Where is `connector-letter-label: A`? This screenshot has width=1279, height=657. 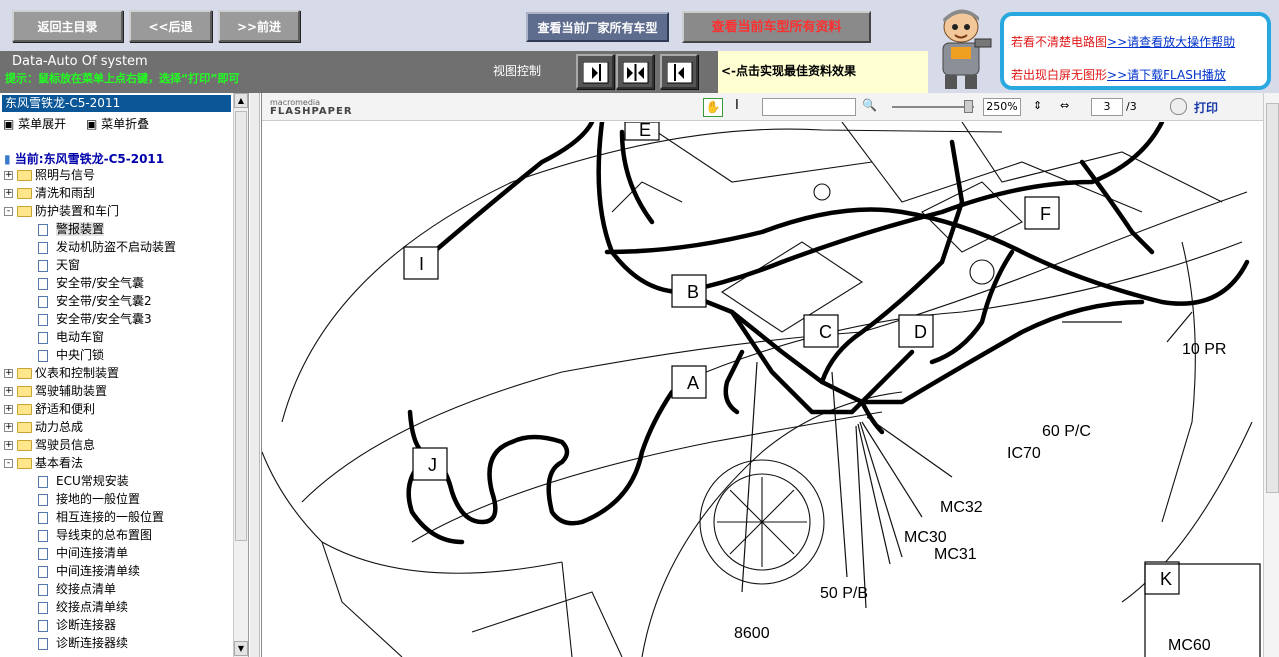 connector-letter-label: A is located at coordinates (693, 383).